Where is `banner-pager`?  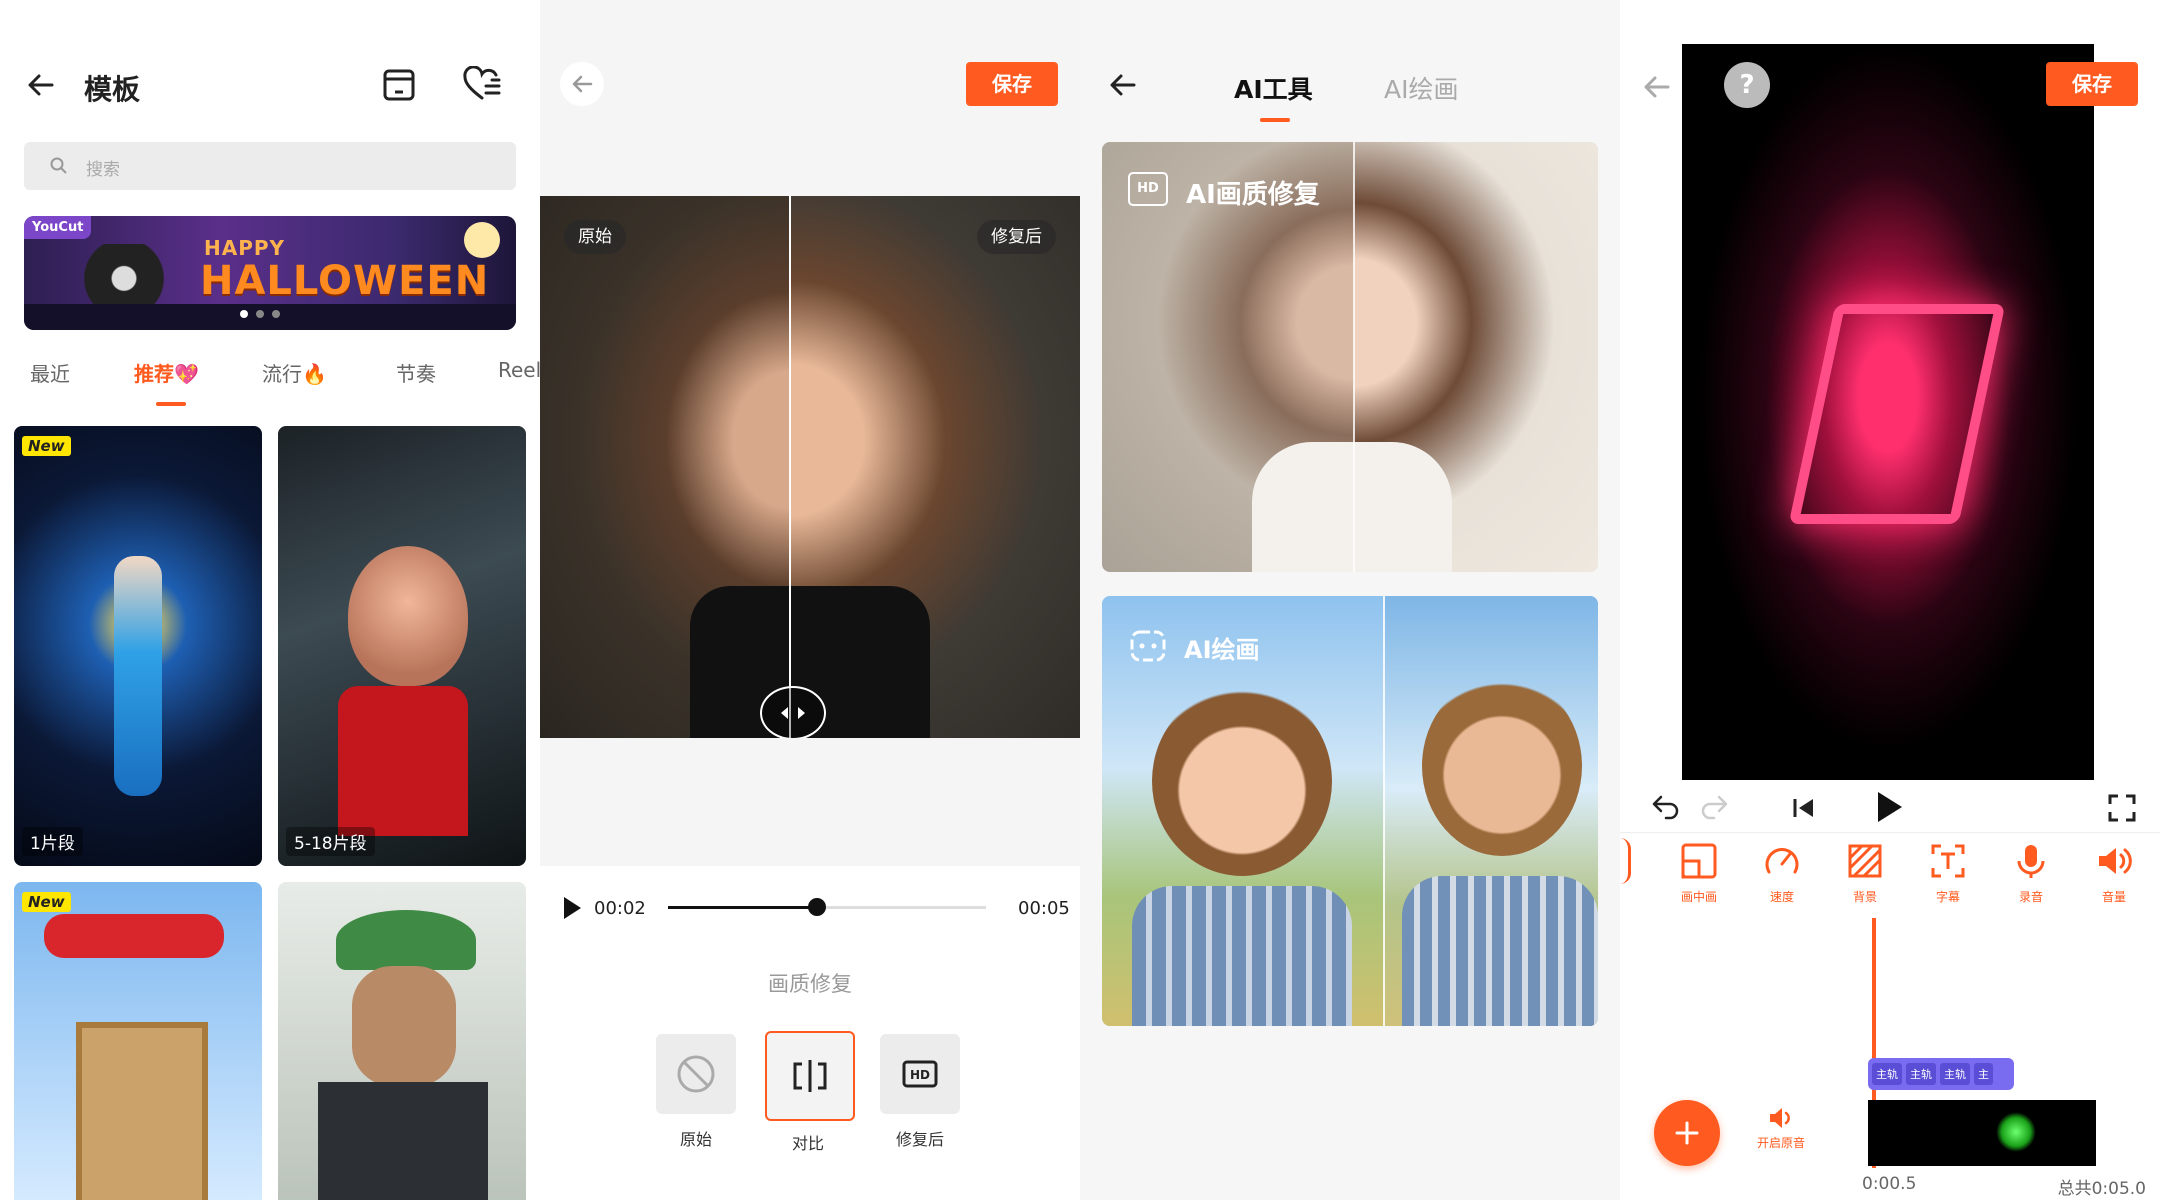
banner-pager is located at coordinates (260, 314).